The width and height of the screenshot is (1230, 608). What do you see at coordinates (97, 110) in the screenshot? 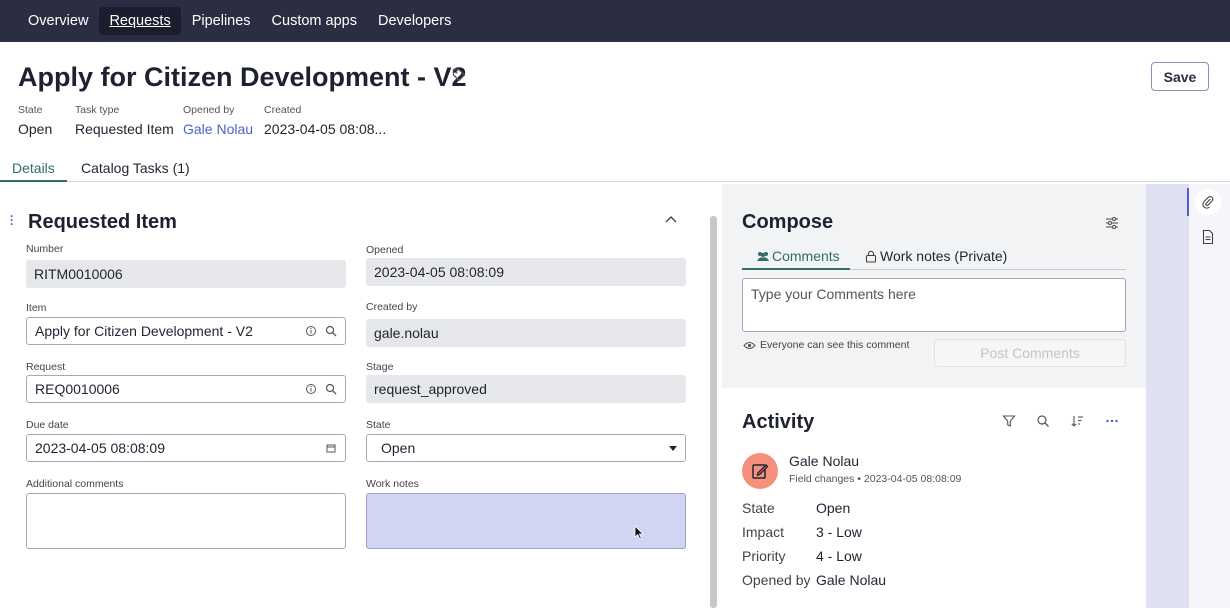
I see `meta-label: Task type` at bounding box center [97, 110].